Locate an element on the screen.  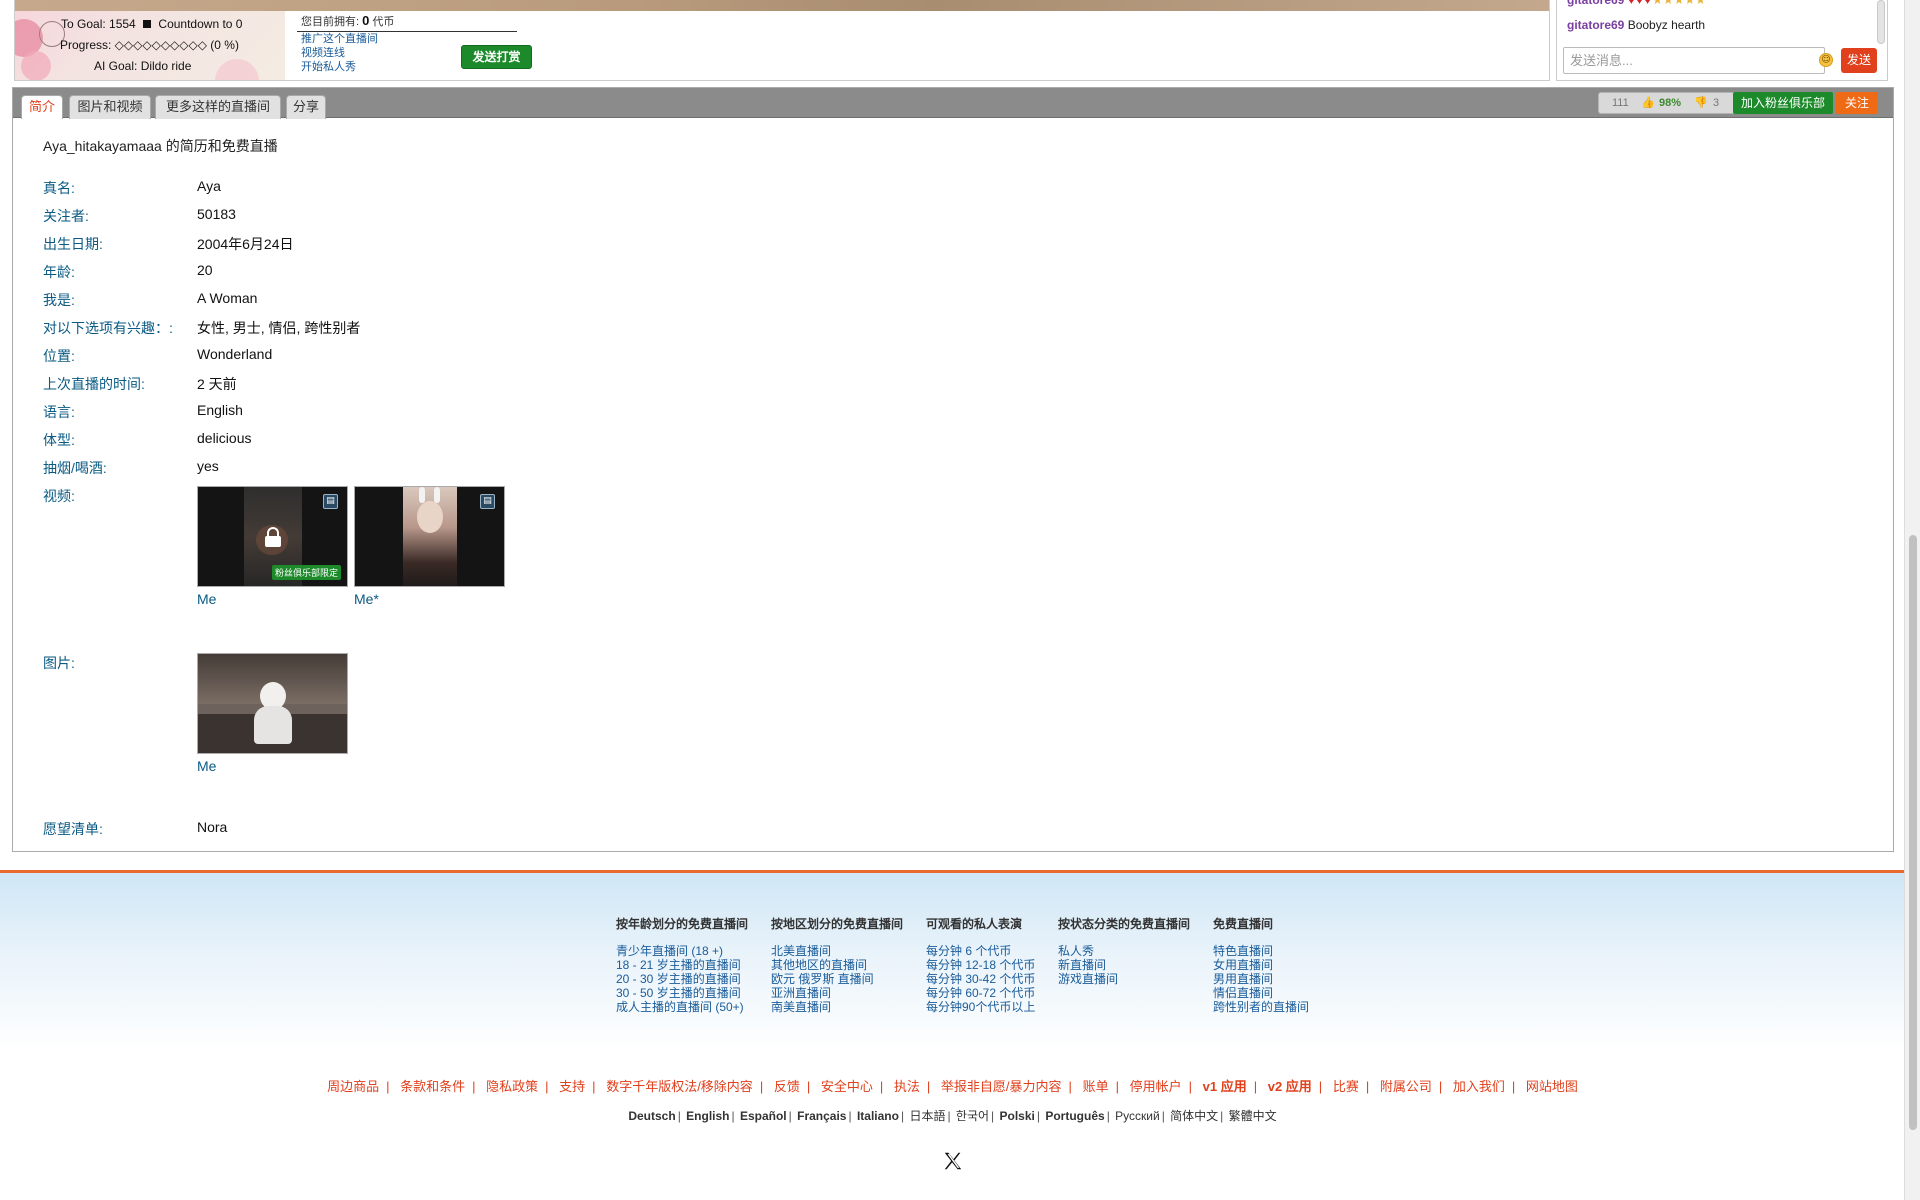
footer-link: 女用直播间 is located at coordinates (1261, 965).